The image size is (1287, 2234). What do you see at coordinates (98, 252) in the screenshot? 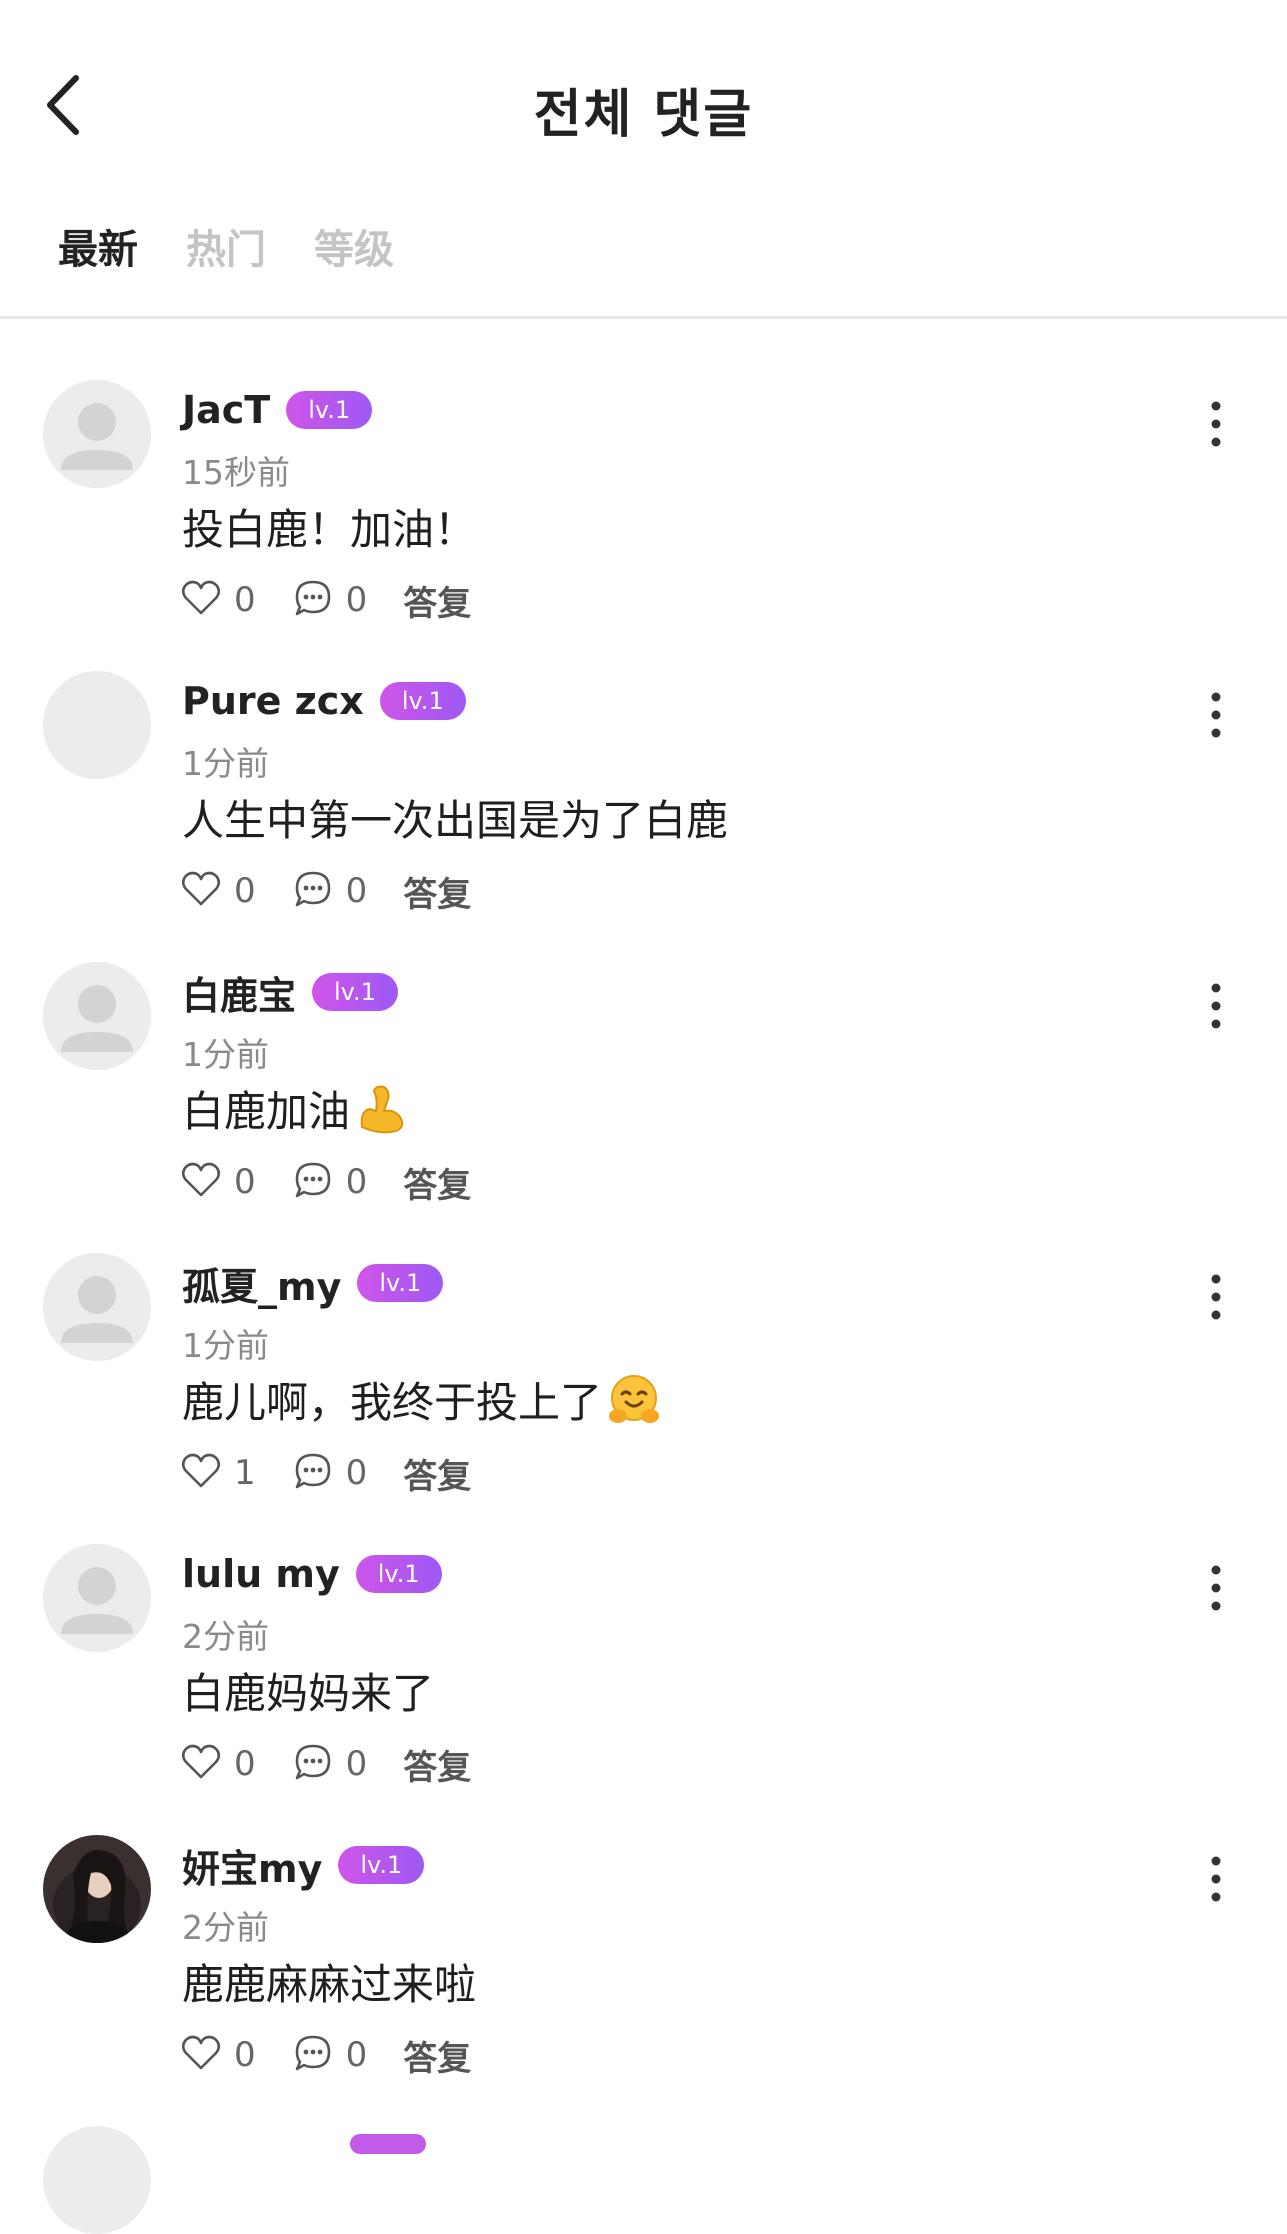
I see `tab-latest: 最新` at bounding box center [98, 252].